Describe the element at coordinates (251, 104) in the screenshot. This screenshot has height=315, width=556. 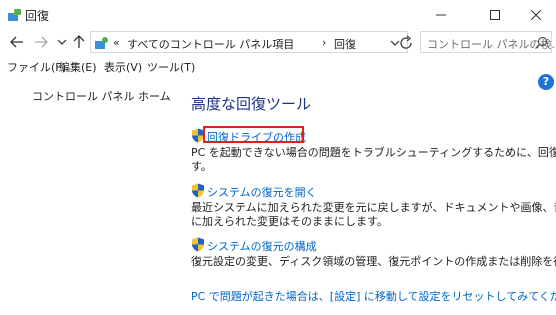
I see `page-heading: 高度な回復ツール` at that location.